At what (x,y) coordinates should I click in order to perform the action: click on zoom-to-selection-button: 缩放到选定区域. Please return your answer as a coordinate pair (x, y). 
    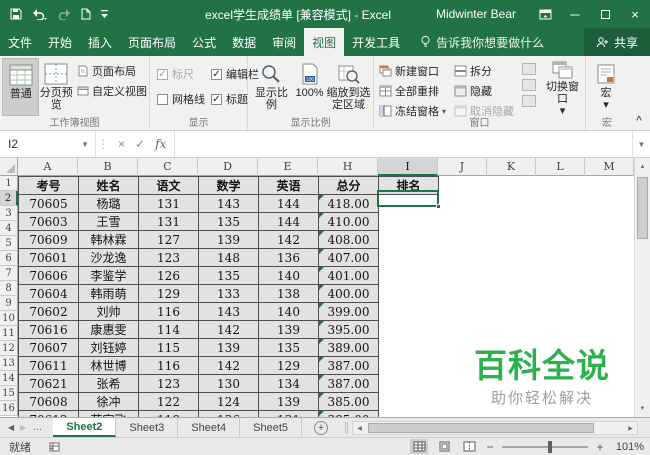
    Looking at the image, I should click on (348, 87).